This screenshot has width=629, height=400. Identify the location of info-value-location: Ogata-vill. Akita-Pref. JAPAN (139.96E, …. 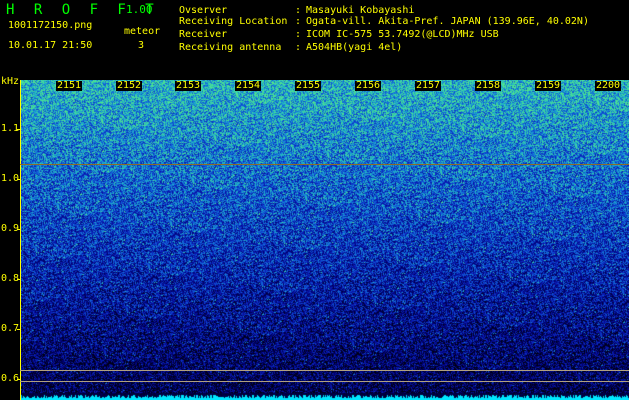
(447, 21).